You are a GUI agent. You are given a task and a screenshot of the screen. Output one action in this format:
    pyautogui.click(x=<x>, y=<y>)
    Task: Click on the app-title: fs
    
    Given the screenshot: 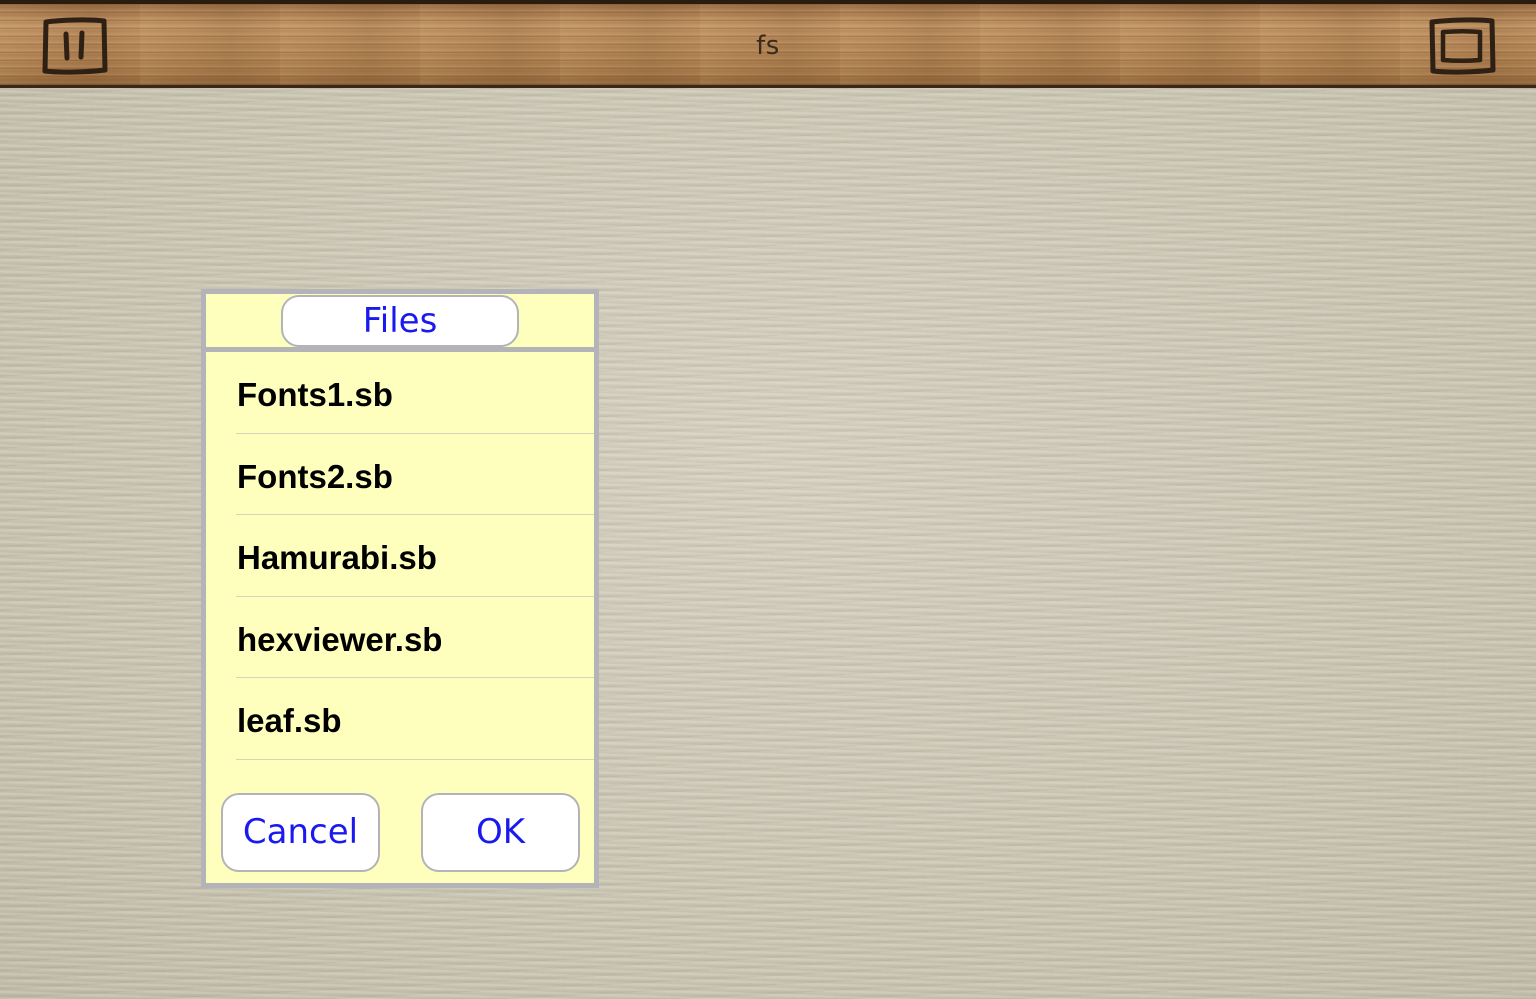 What is the action you would take?
    pyautogui.click(x=768, y=46)
    